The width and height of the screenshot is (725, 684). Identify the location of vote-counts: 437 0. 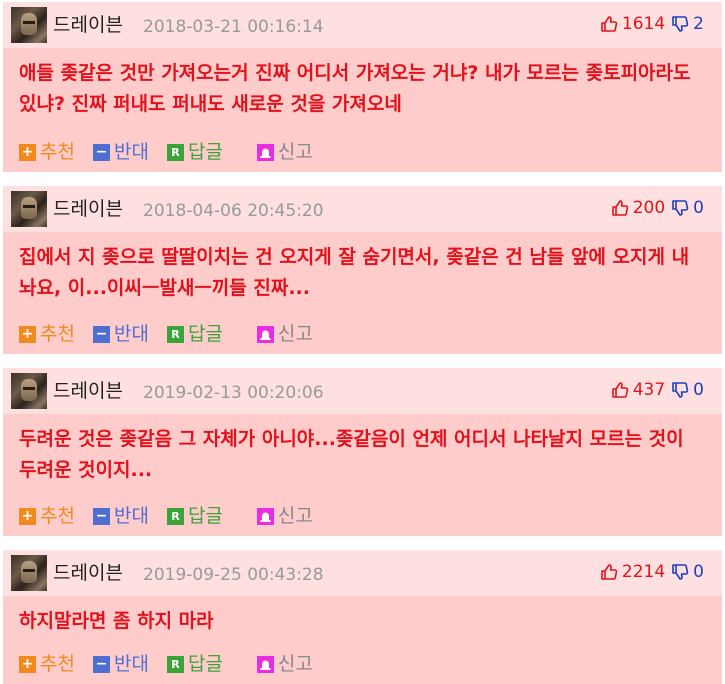
(657, 390).